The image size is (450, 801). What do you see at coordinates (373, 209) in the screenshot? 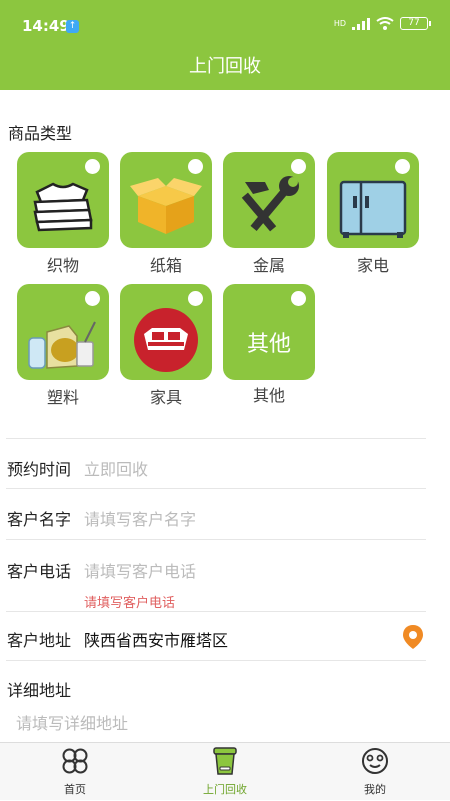
I see `fridge-icon` at bounding box center [373, 209].